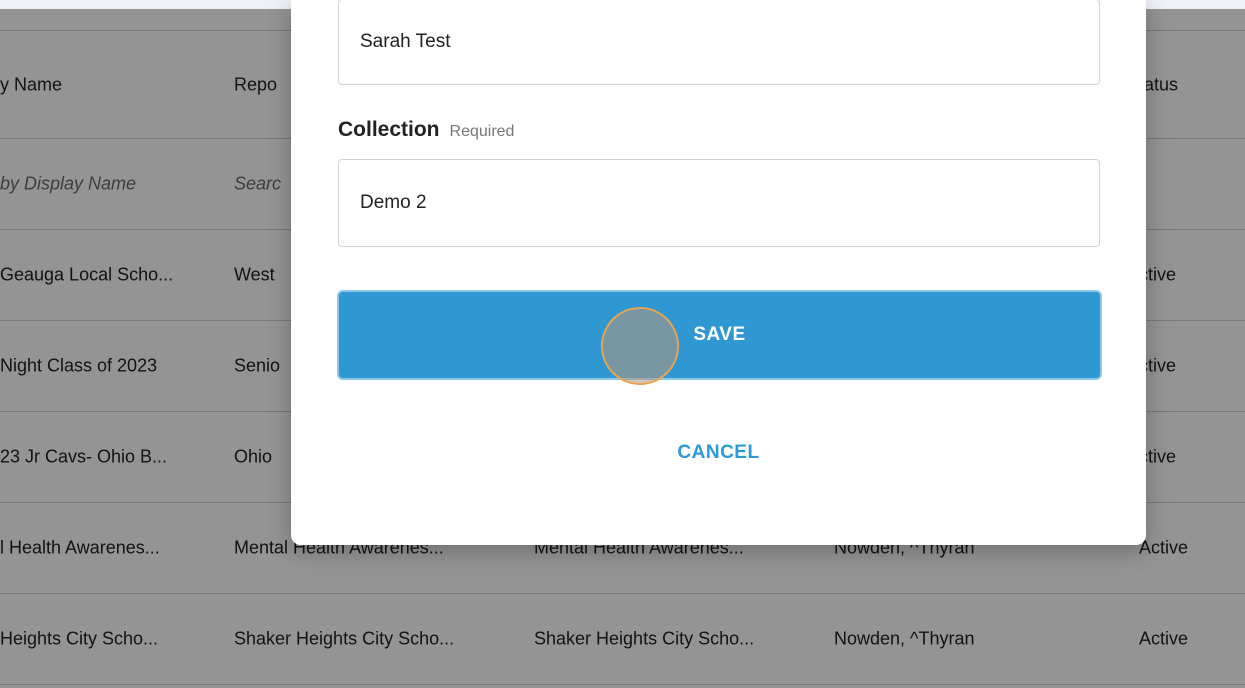 The image size is (1245, 688). What do you see at coordinates (389, 129) in the screenshot?
I see `collection-label: Collection` at bounding box center [389, 129].